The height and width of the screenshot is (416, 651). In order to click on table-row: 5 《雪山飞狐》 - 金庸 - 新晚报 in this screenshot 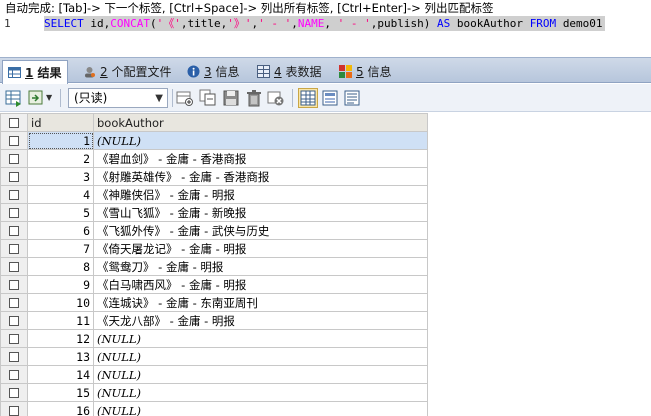, I will do `click(214, 212)`.